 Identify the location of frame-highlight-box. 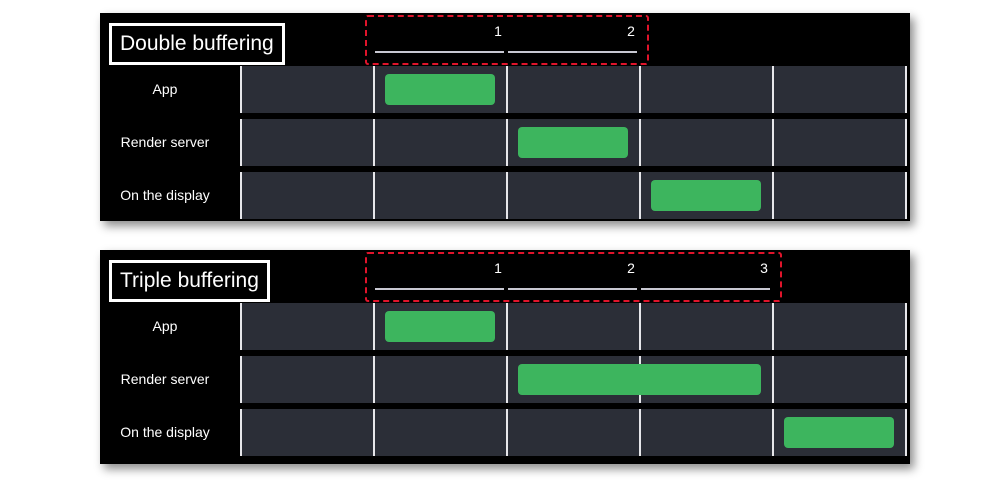
(573, 277).